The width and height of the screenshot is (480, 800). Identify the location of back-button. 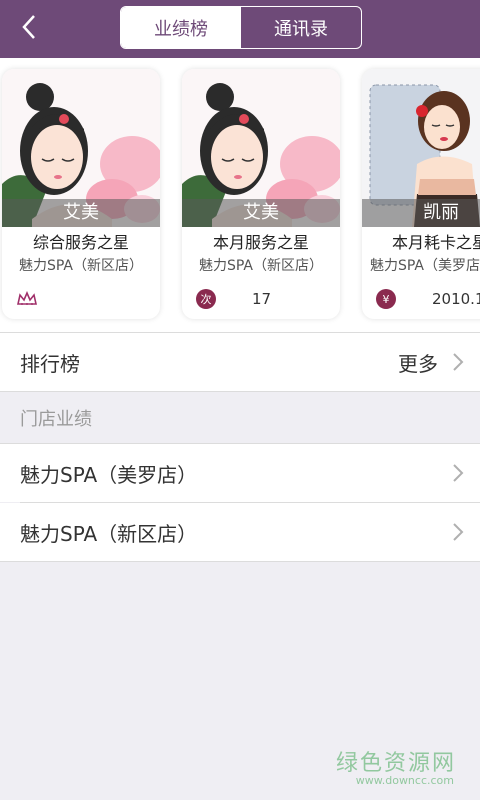
(29, 27).